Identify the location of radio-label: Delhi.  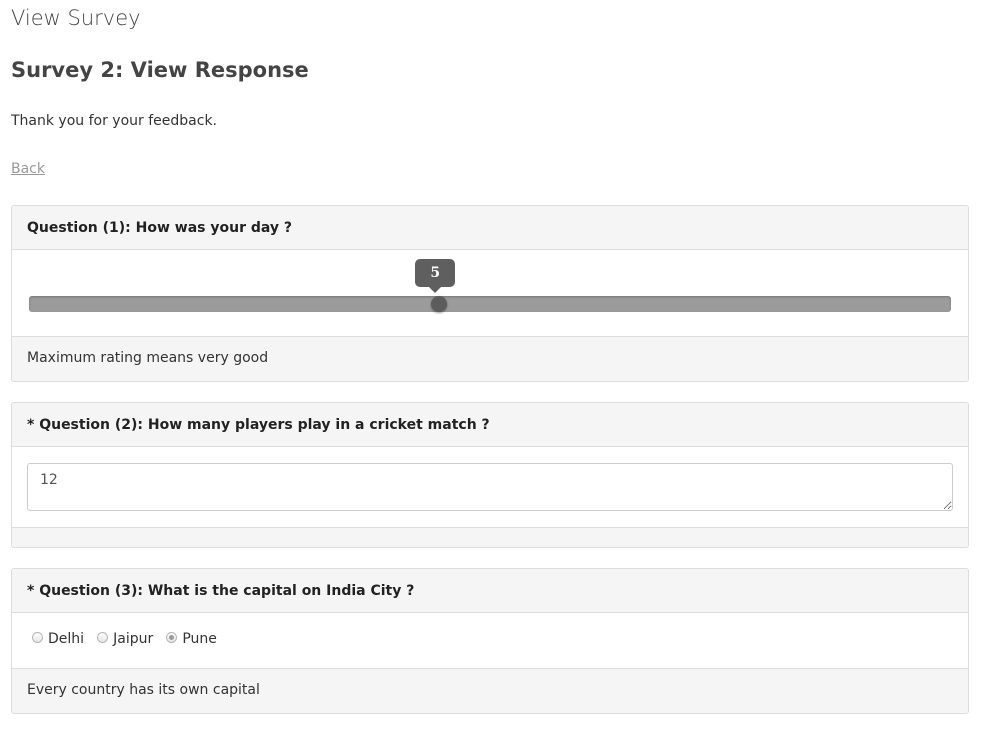
(66, 639).